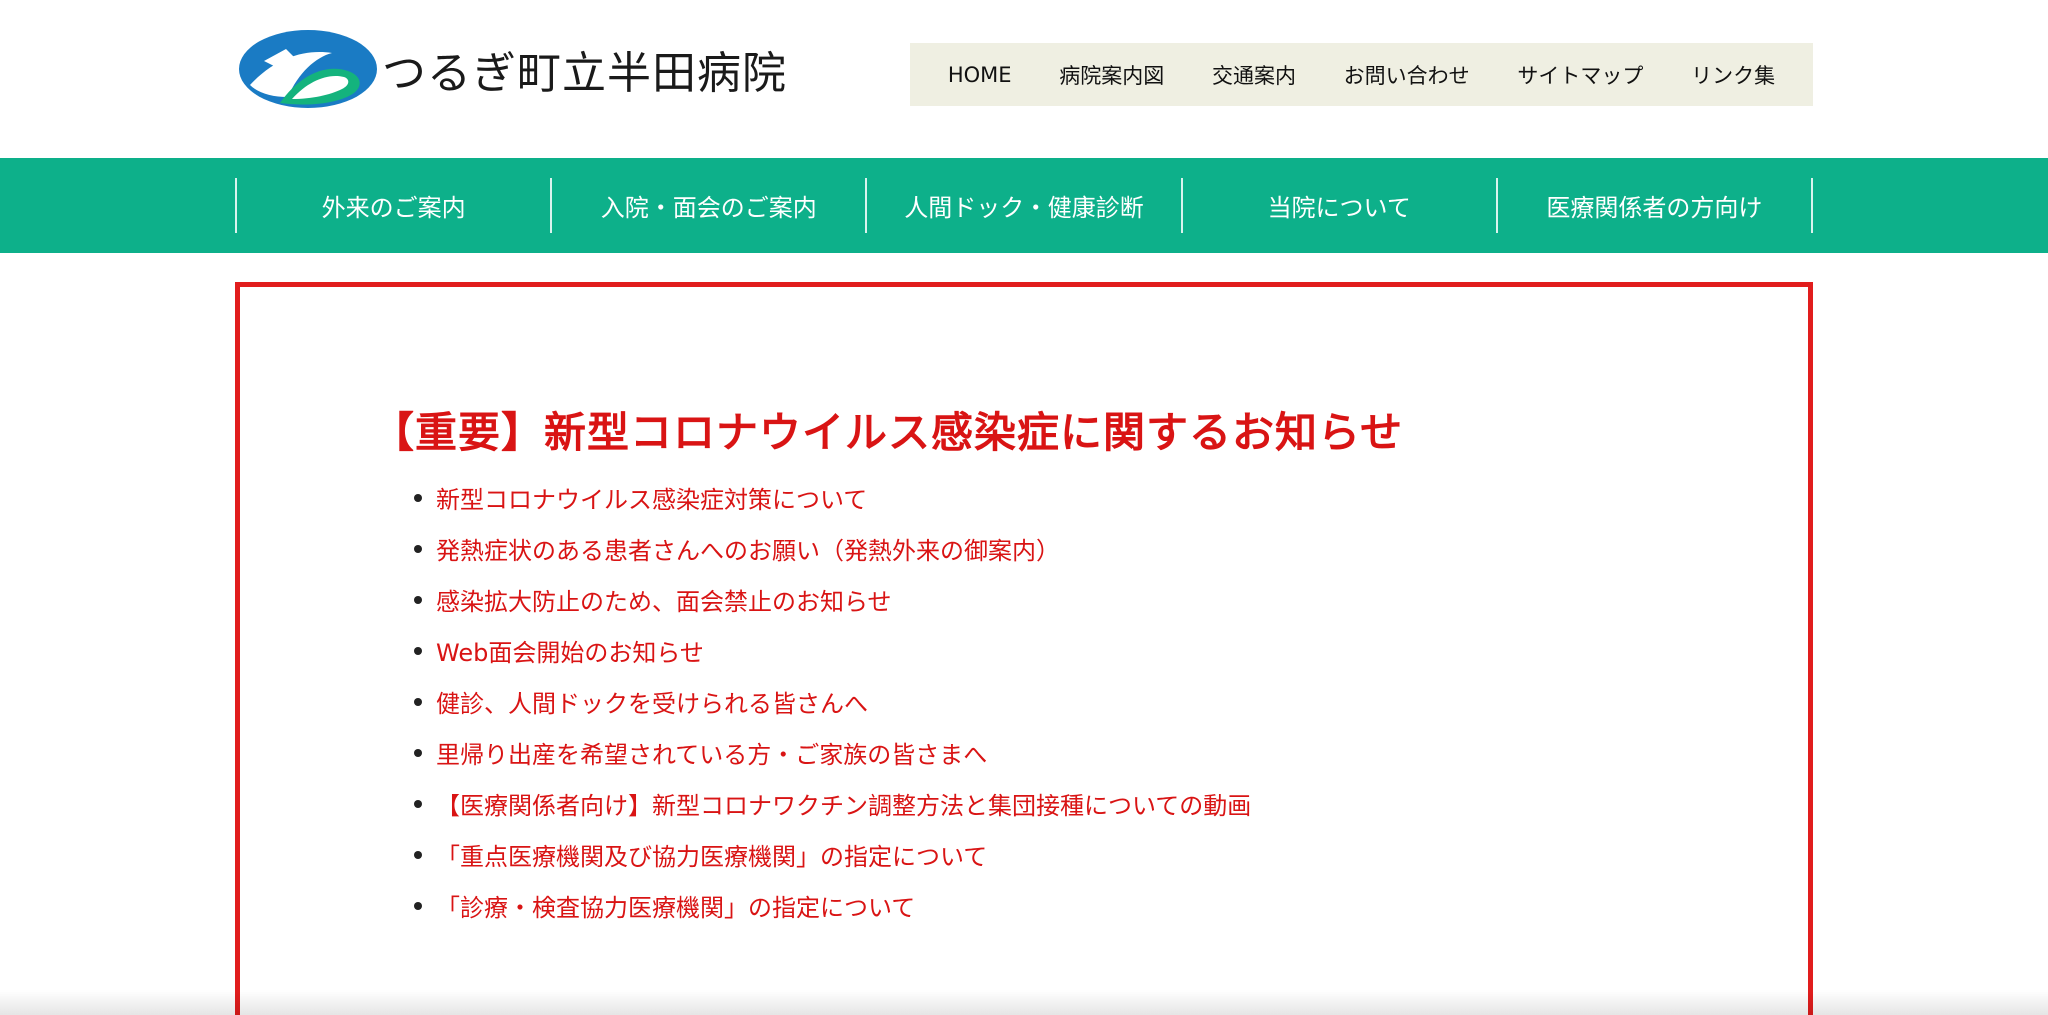 The height and width of the screenshot is (1015, 2048). Describe the element at coordinates (832, 650) in the screenshot. I see `list-item: Web面会開始のお知らせ` at that location.